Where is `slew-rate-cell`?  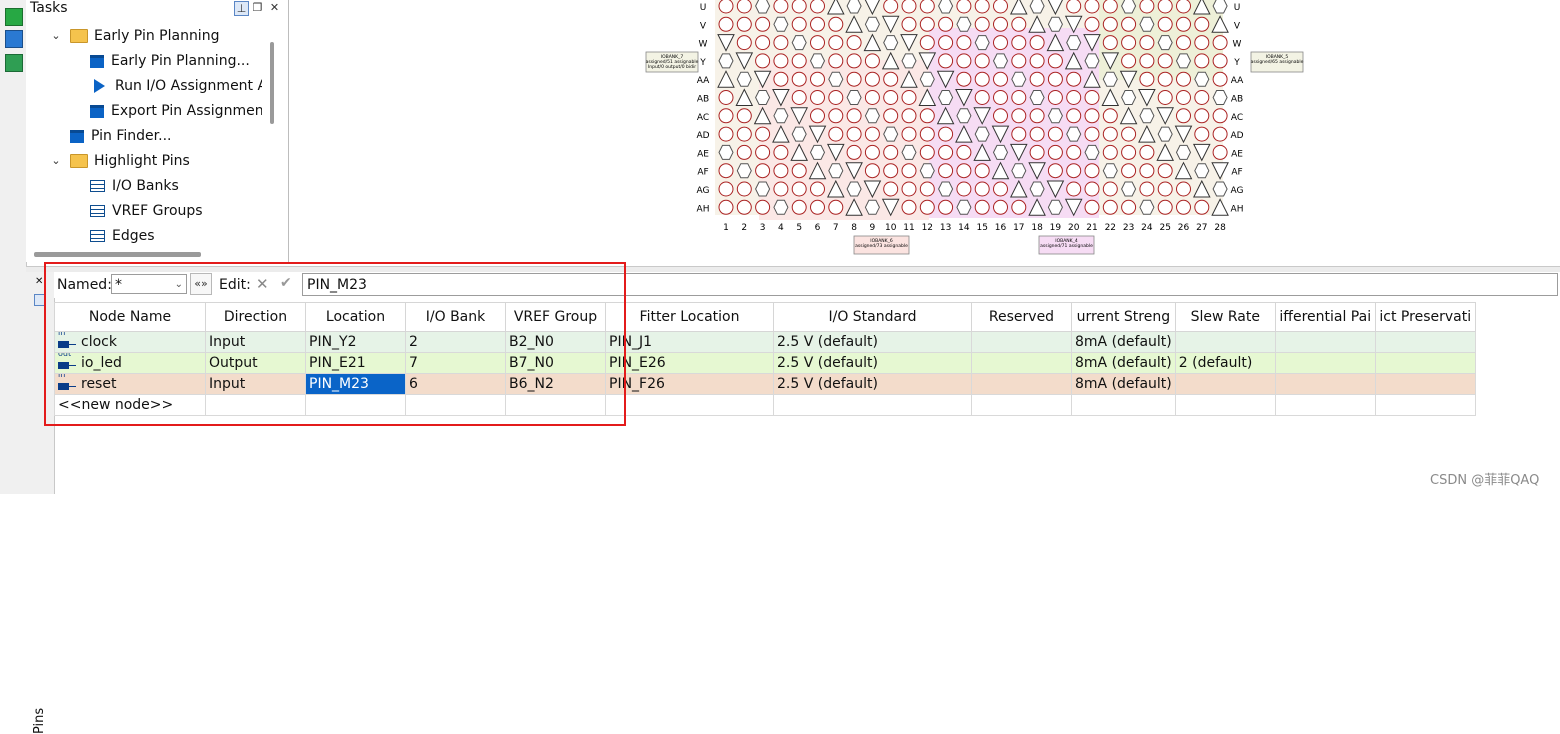 slew-rate-cell is located at coordinates (1225, 342).